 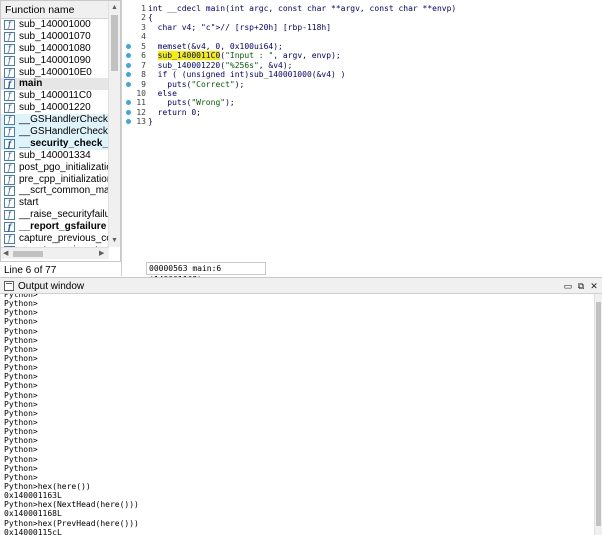 What do you see at coordinates (143, 37) in the screenshot?
I see `line-number-text: 4` at bounding box center [143, 37].